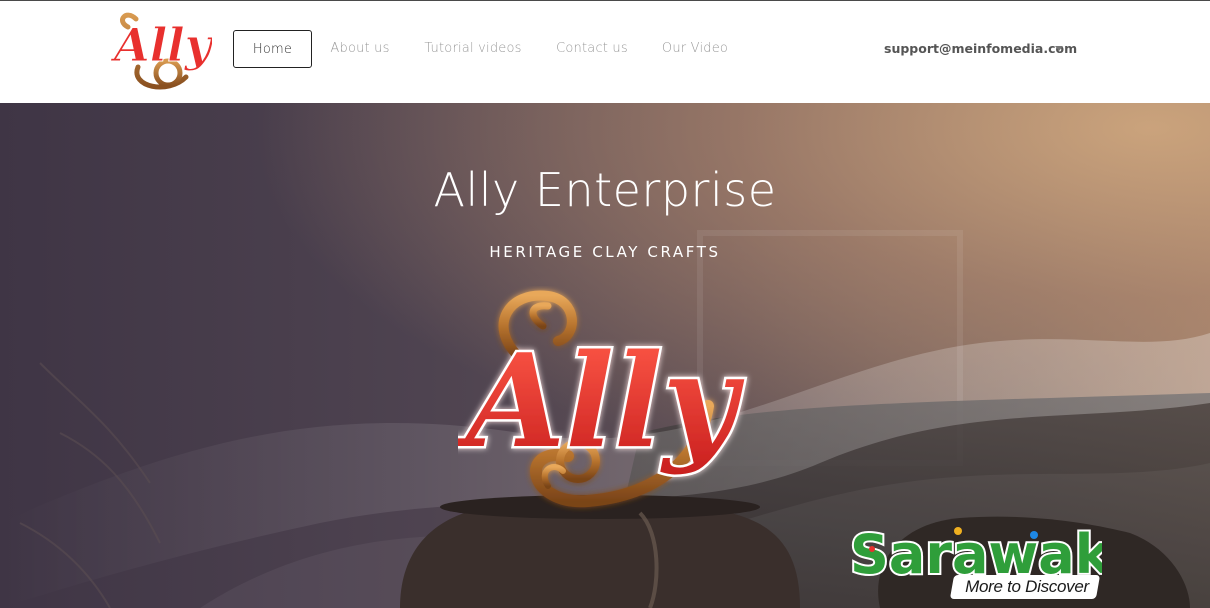  I want to click on nav-contact-us: Contact us, so click(592, 49).